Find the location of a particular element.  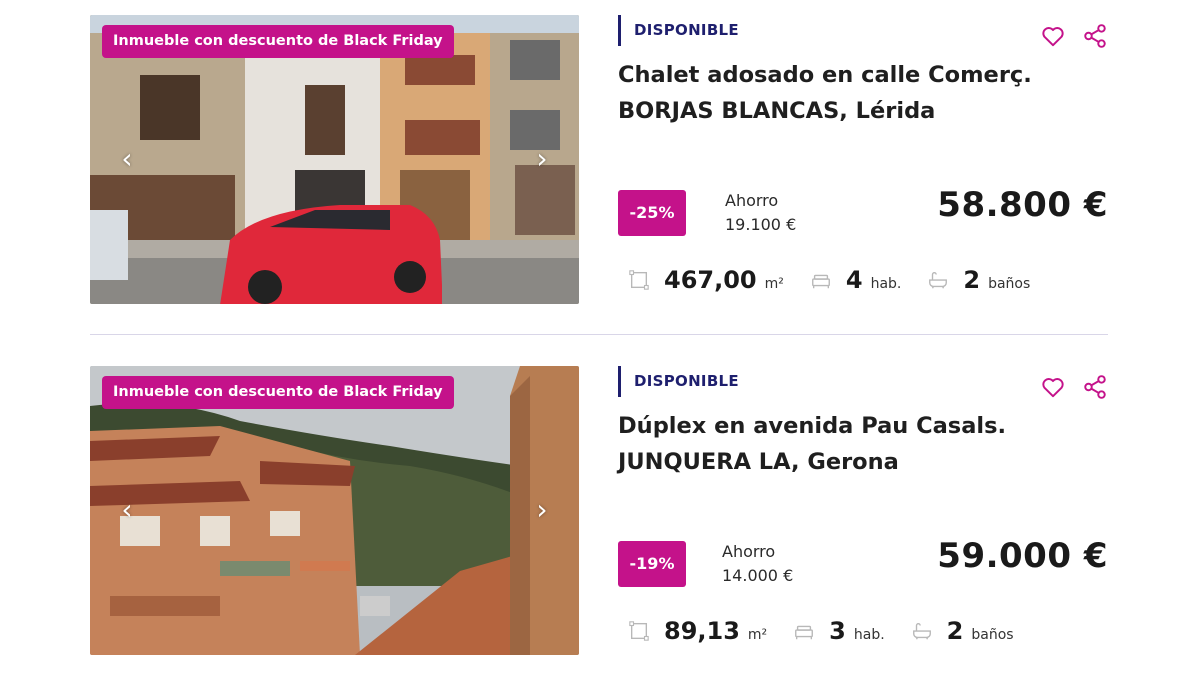

area-value: 89,13 is located at coordinates (702, 631).